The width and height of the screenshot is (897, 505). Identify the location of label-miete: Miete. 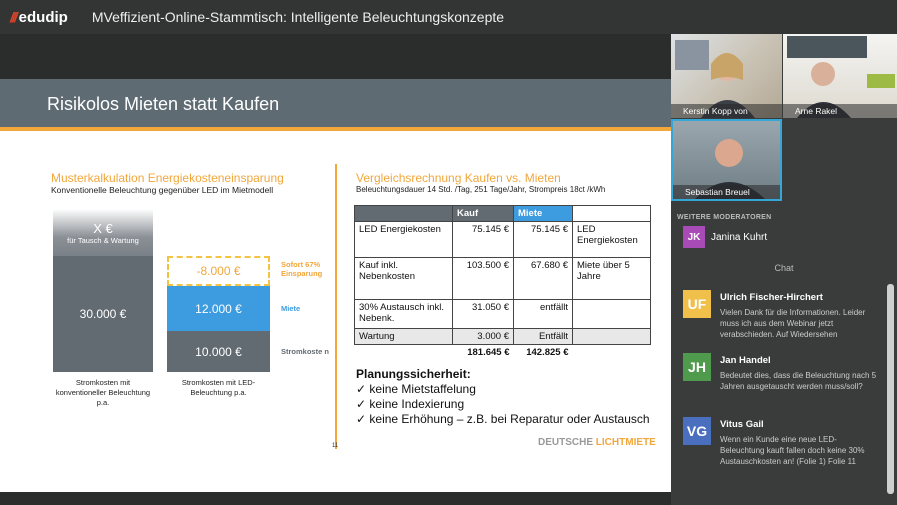
(291, 308).